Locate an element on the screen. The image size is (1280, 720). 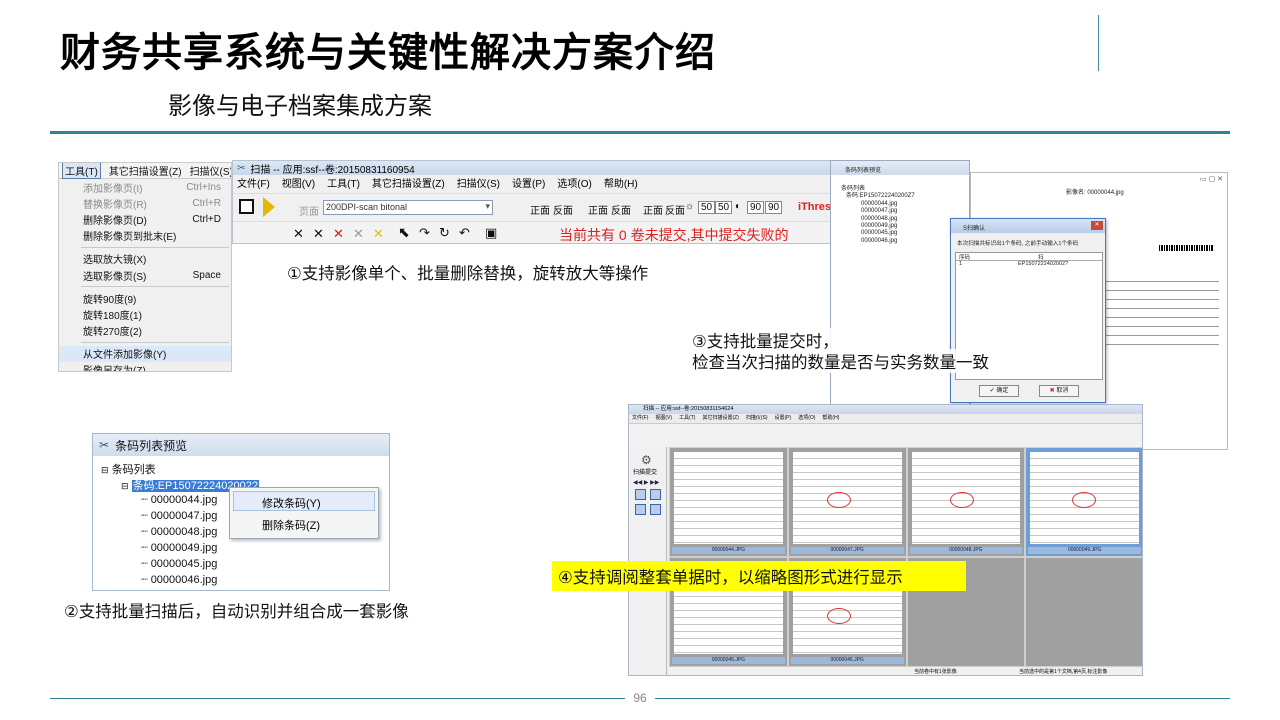
new-batch-button is located at coordinates (246, 206).